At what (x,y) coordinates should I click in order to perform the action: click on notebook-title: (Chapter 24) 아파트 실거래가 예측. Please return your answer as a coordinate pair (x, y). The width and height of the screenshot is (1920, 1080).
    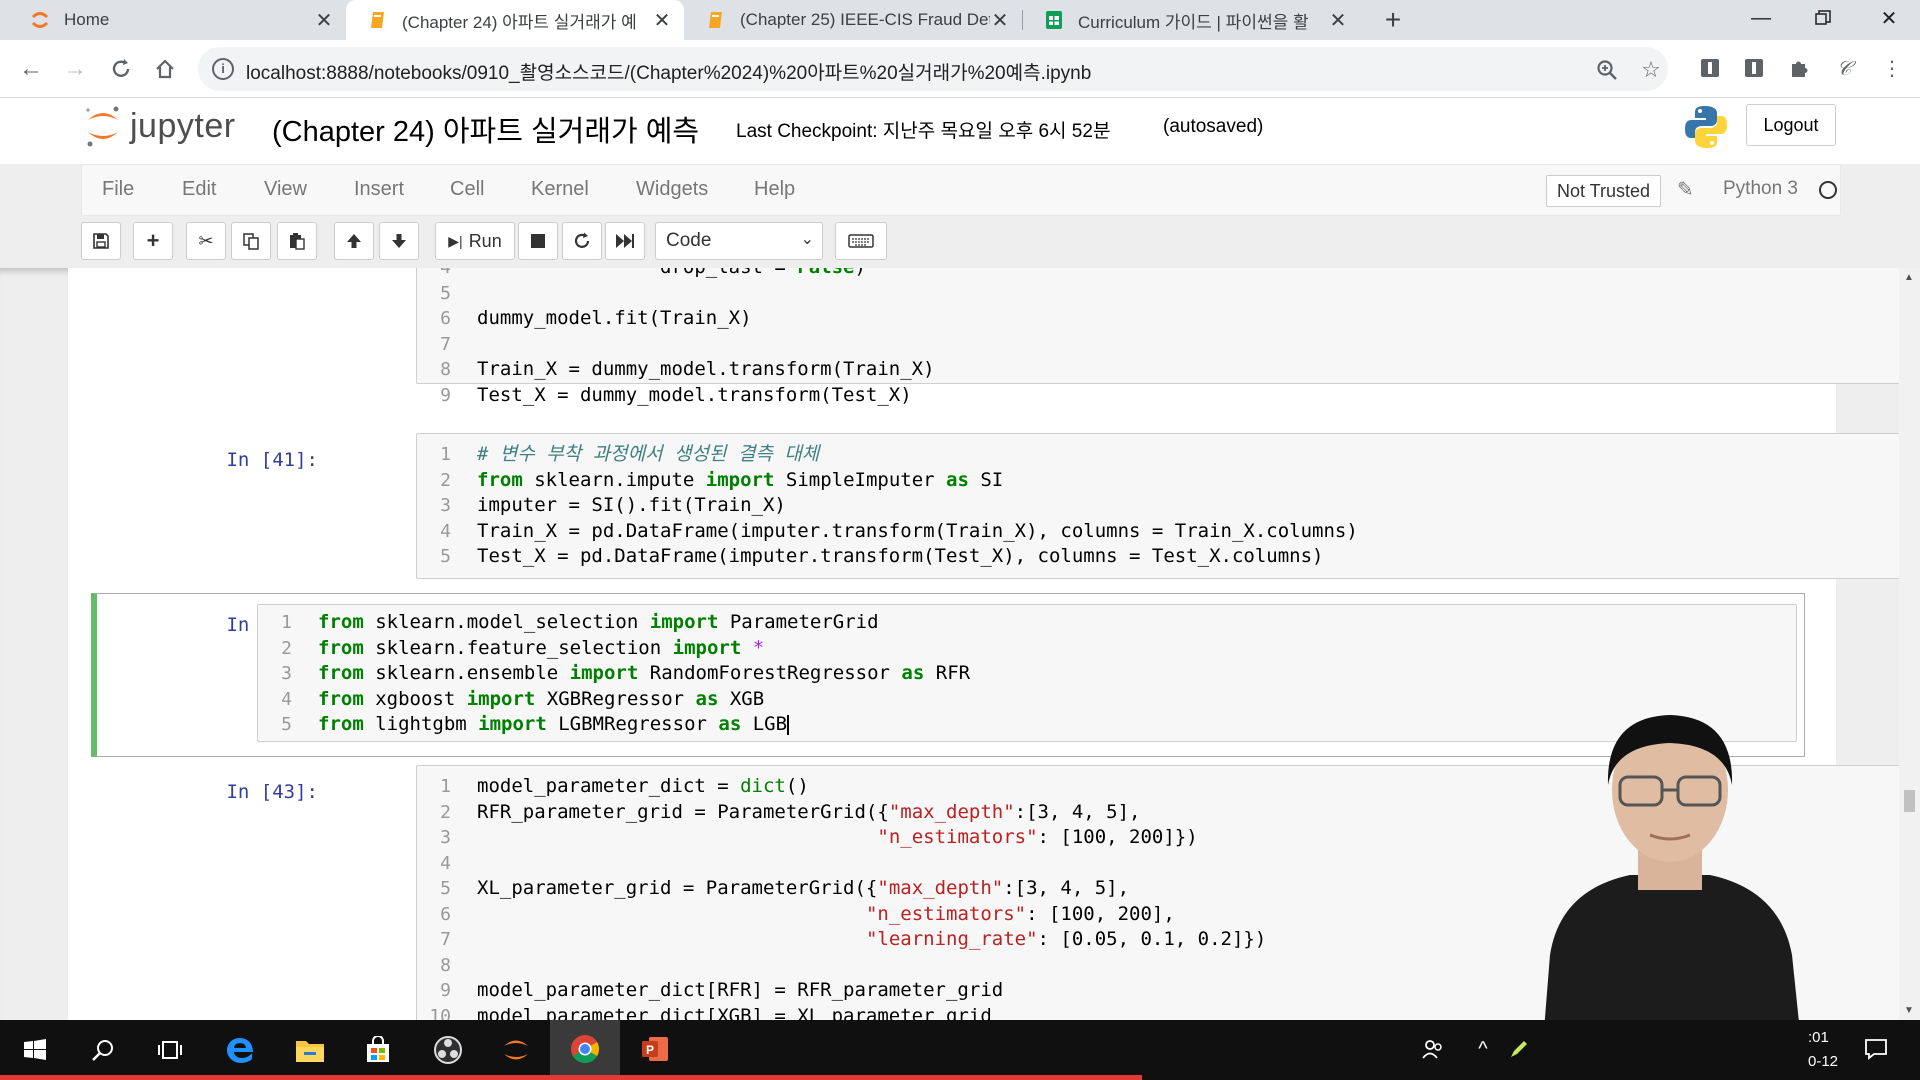
    Looking at the image, I should click on (485, 129).